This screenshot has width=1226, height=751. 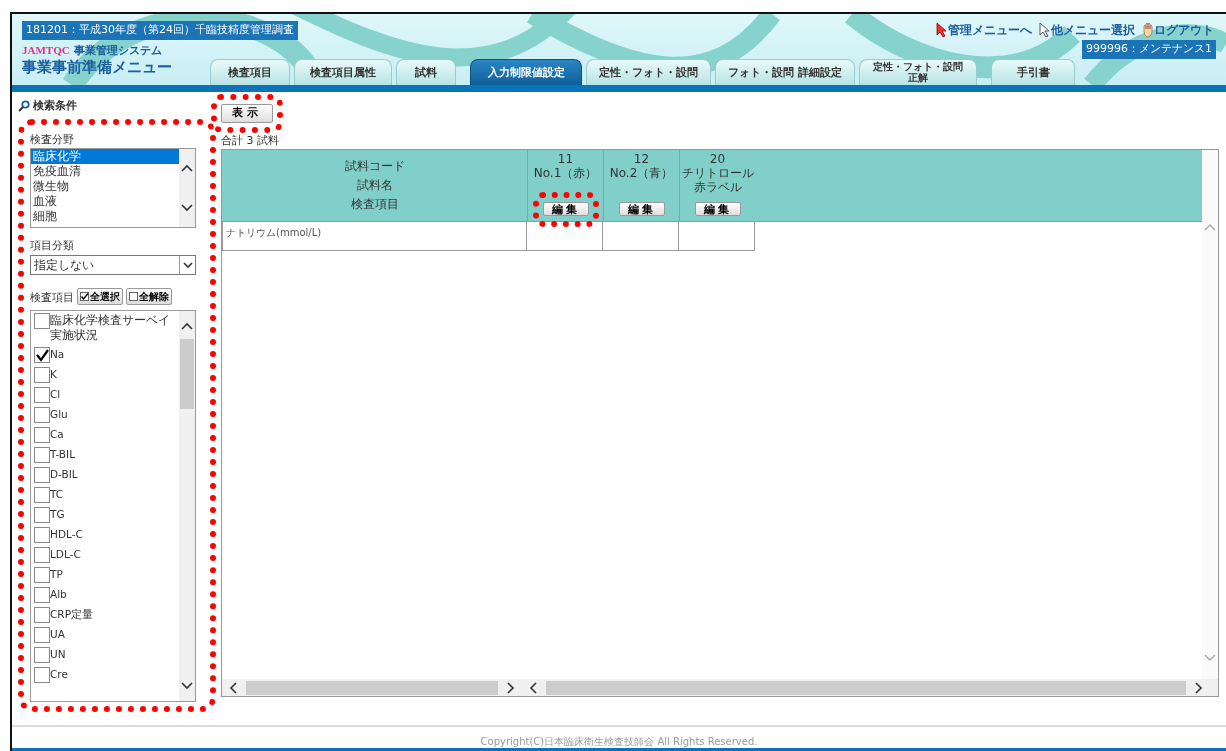 I want to click on table-cell: ナトリウム(mmol/L), so click(x=374, y=236).